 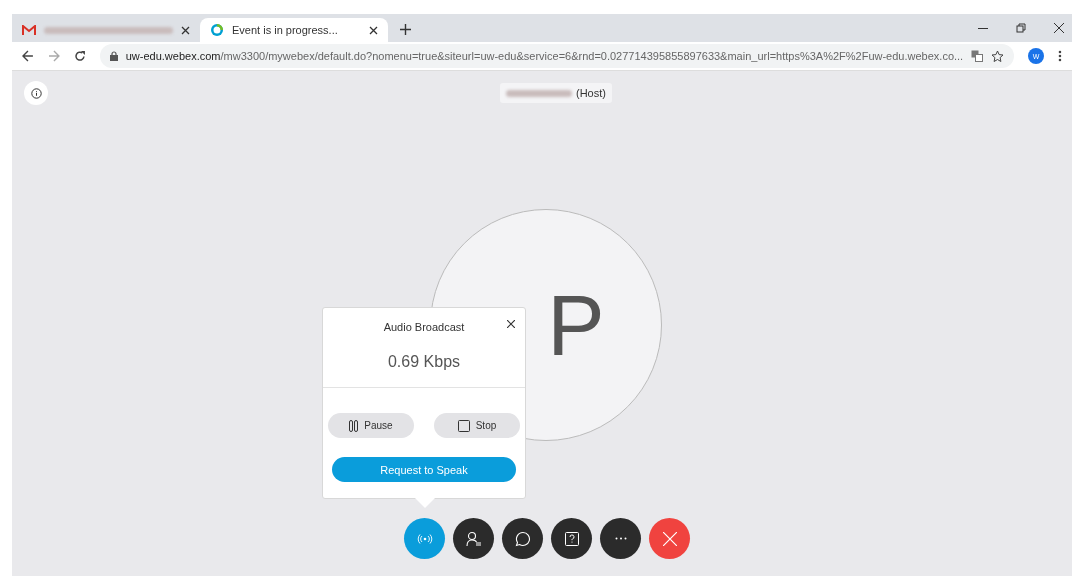 What do you see at coordinates (217, 30) in the screenshot?
I see `globe-icon` at bounding box center [217, 30].